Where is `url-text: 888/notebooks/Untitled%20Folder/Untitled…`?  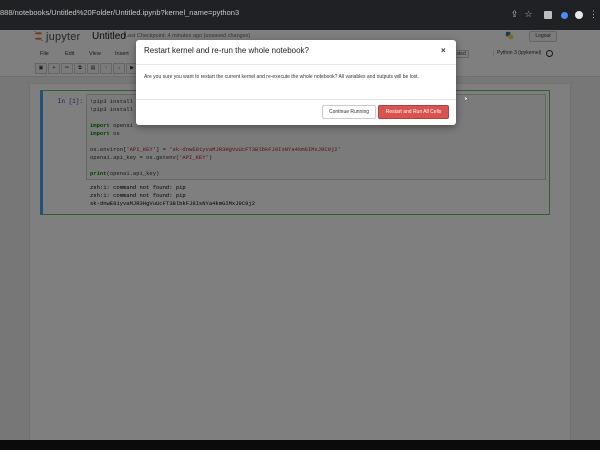
url-text: 888/notebooks/Untitled%20Folder/Untitled… is located at coordinates (119, 12).